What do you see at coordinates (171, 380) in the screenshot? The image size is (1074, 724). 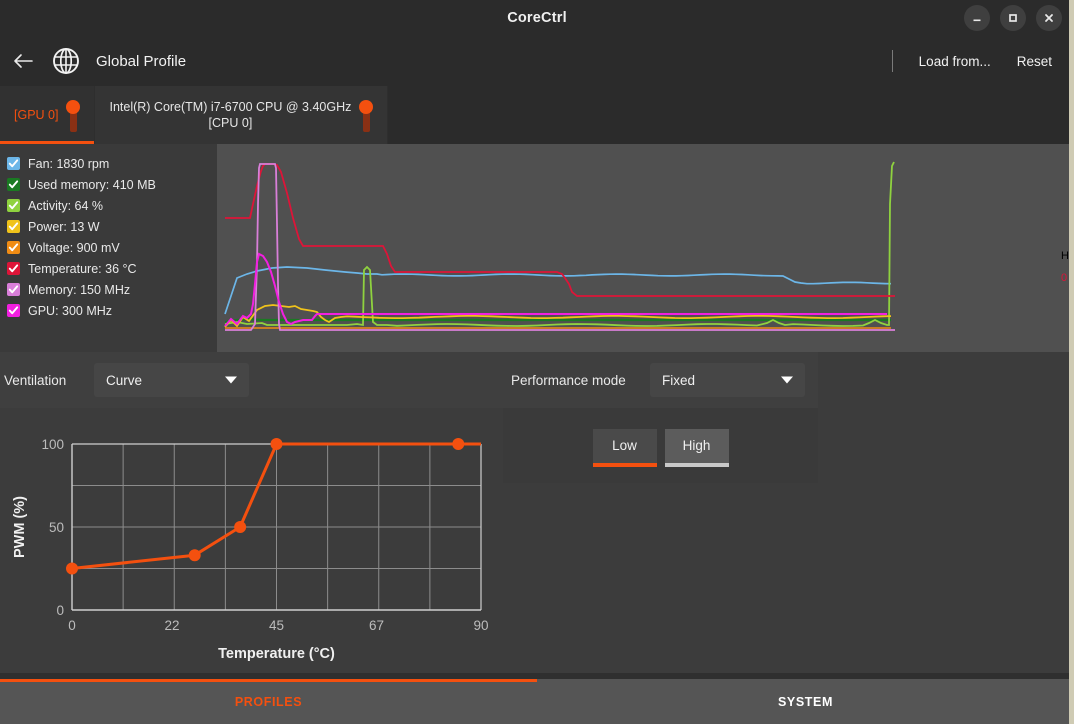 I see `ventilation-mode-select: Curve` at bounding box center [171, 380].